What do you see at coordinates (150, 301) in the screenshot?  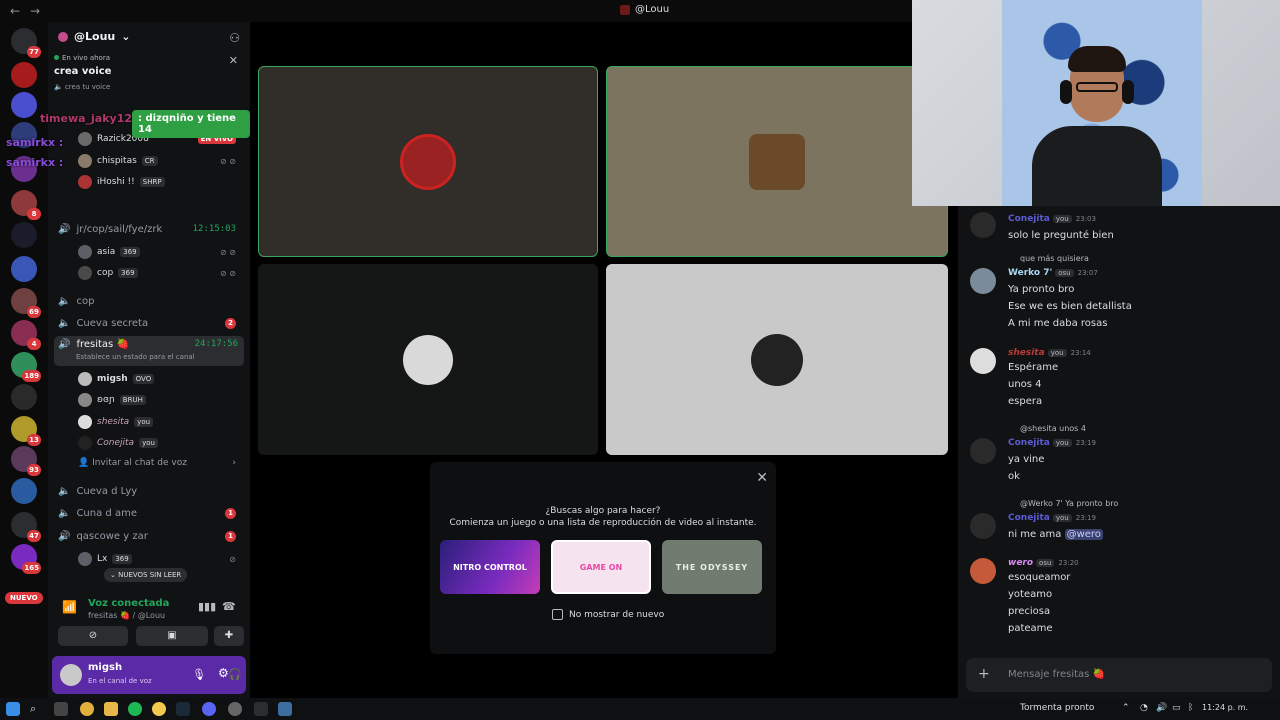 I see `voice-channel: 🔈 cop` at bounding box center [150, 301].